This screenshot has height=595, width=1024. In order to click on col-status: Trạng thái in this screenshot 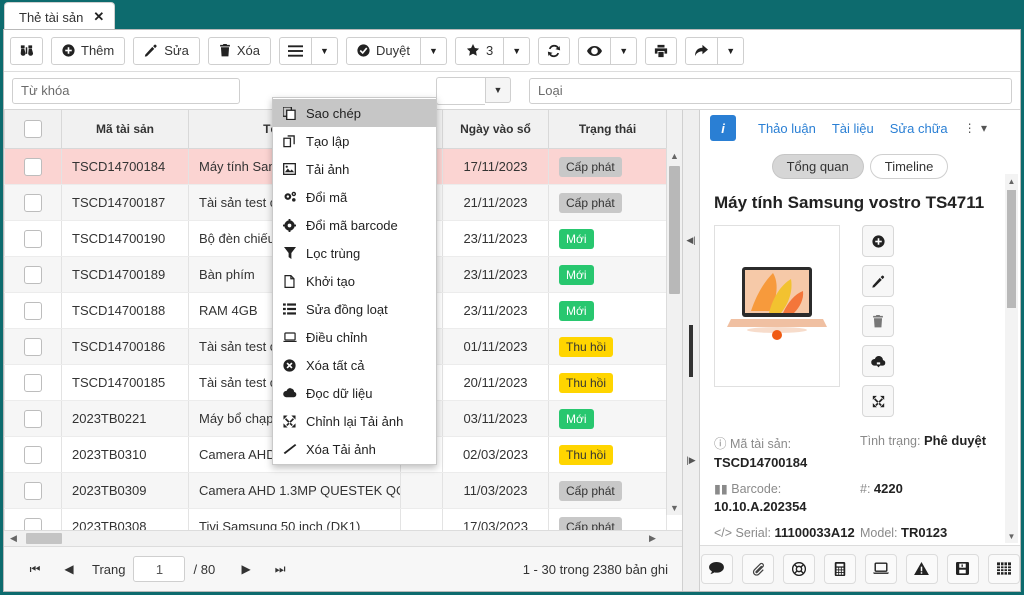, I will do `click(607, 129)`.